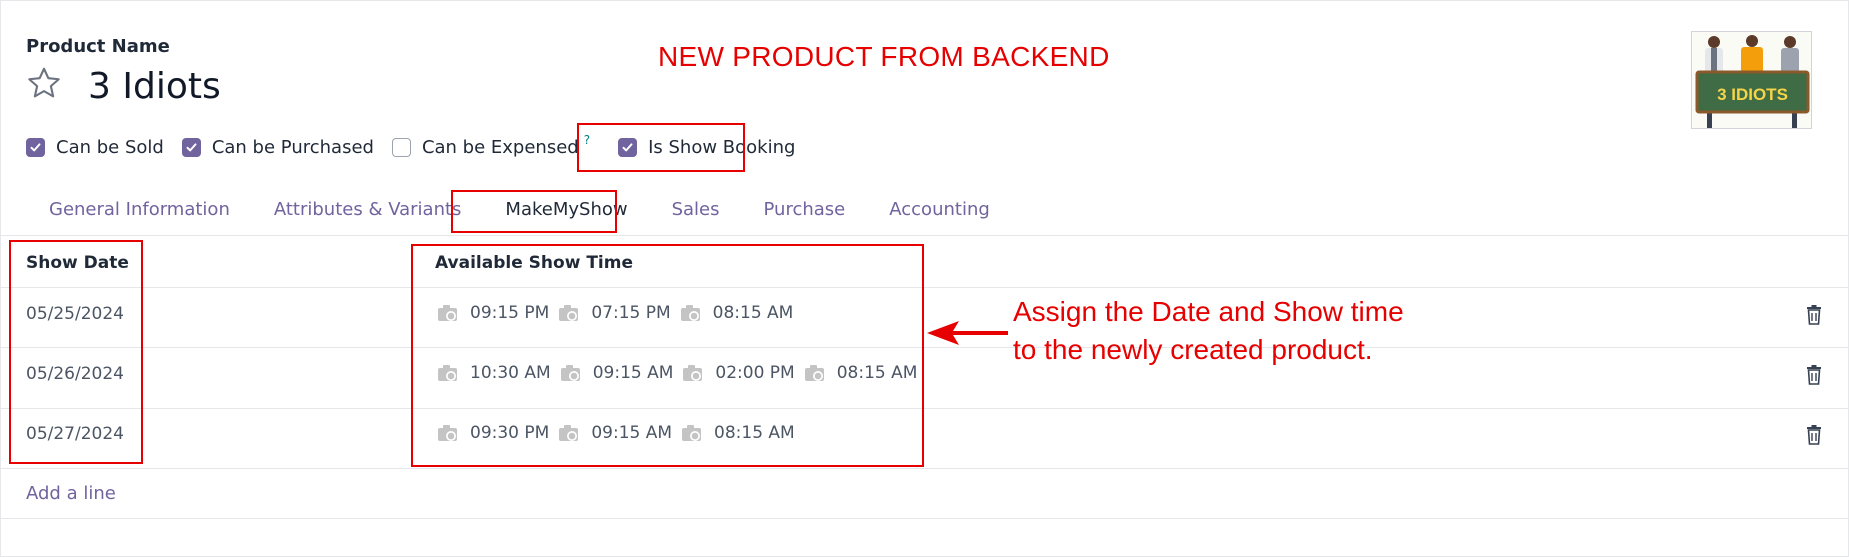  What do you see at coordinates (76, 352) in the screenshot?
I see `highlight-show-date-column` at bounding box center [76, 352].